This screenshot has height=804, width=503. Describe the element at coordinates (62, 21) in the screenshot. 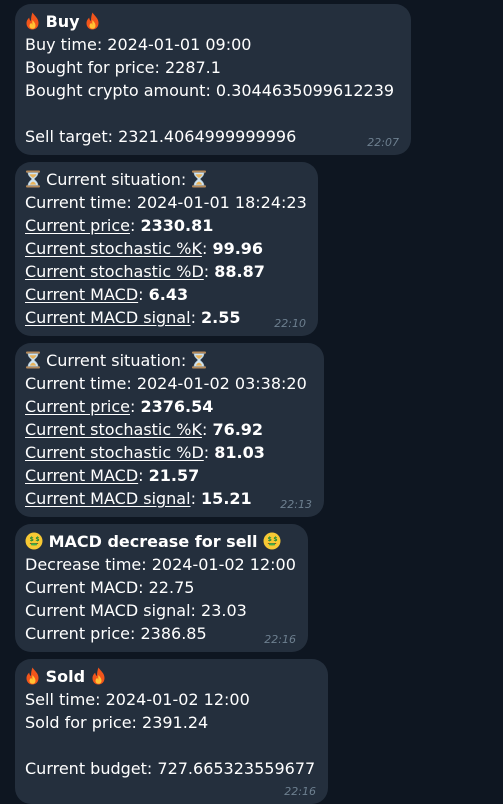

I see `message-title-text: Buy` at that location.